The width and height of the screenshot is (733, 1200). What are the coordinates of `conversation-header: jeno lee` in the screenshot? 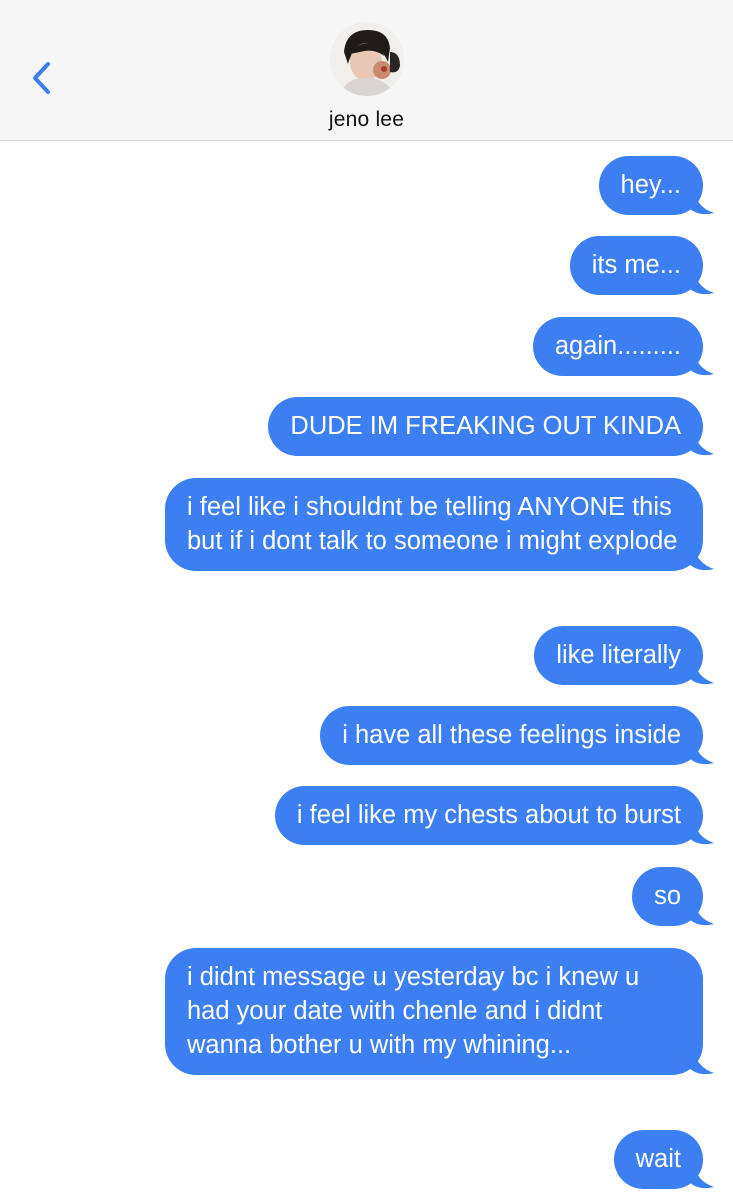 It's located at (366, 70).